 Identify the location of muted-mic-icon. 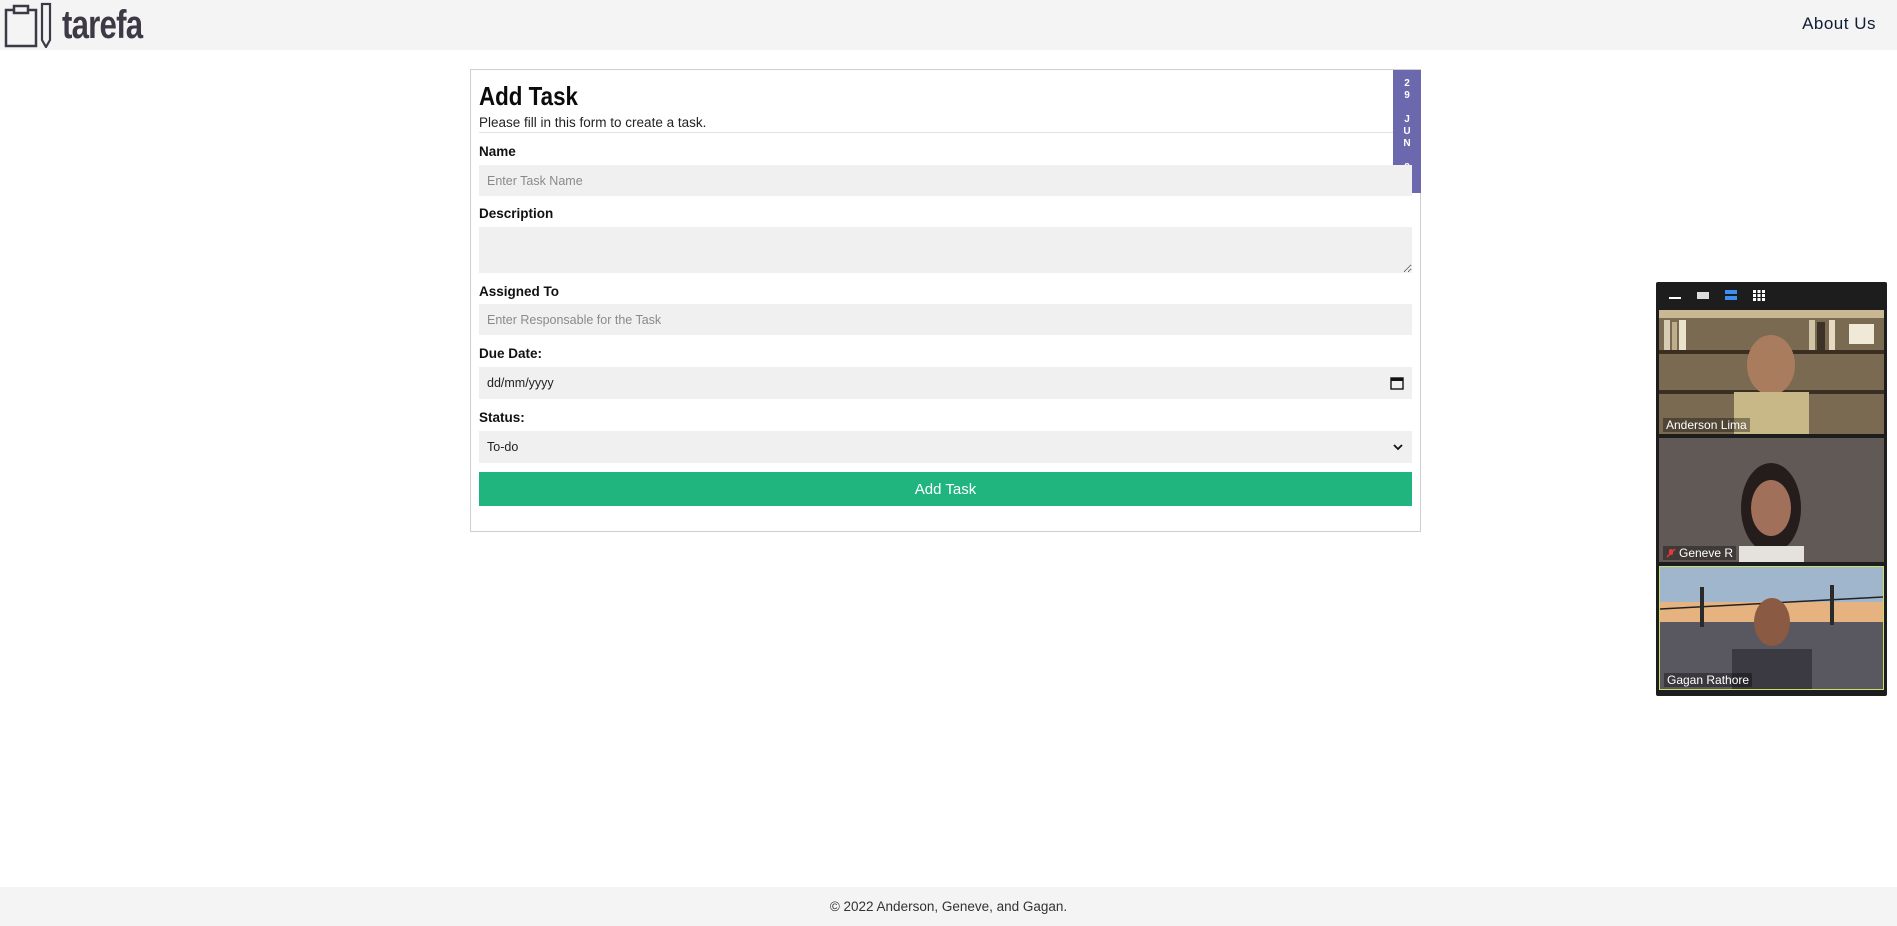
(1671, 553).